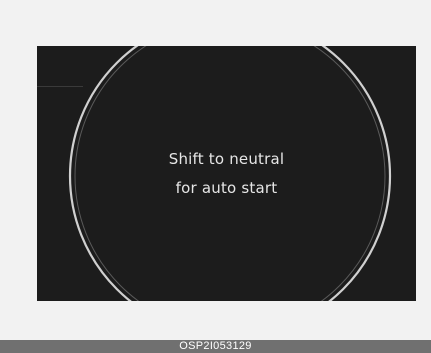 The height and width of the screenshot is (353, 431). What do you see at coordinates (226, 188) in the screenshot?
I see `message-line-2: for auto start` at bounding box center [226, 188].